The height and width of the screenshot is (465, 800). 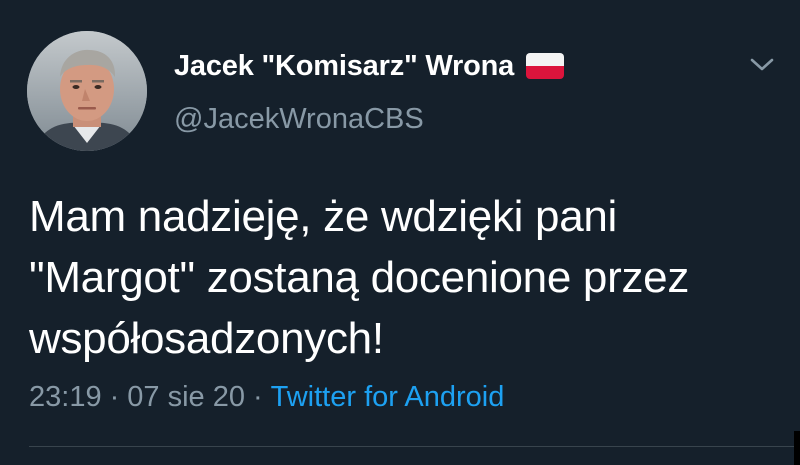 I want to click on tweet-text-line: "Margot" zostaną docenione przez, so click(x=359, y=277).